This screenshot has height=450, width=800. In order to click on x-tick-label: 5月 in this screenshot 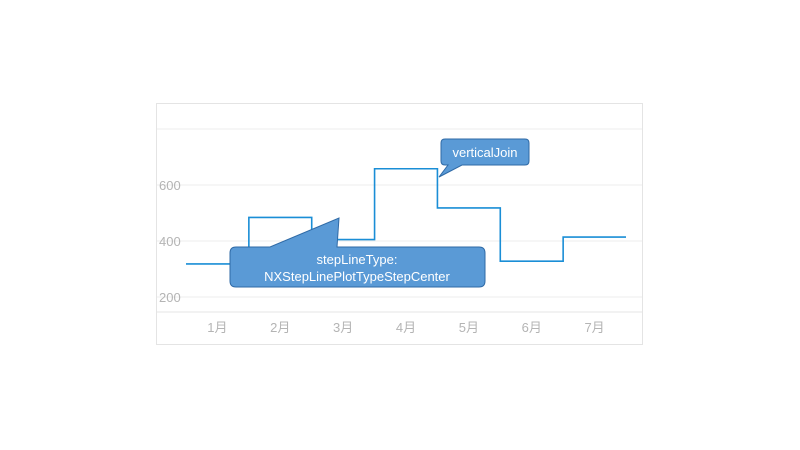, I will do `click(469, 327)`.